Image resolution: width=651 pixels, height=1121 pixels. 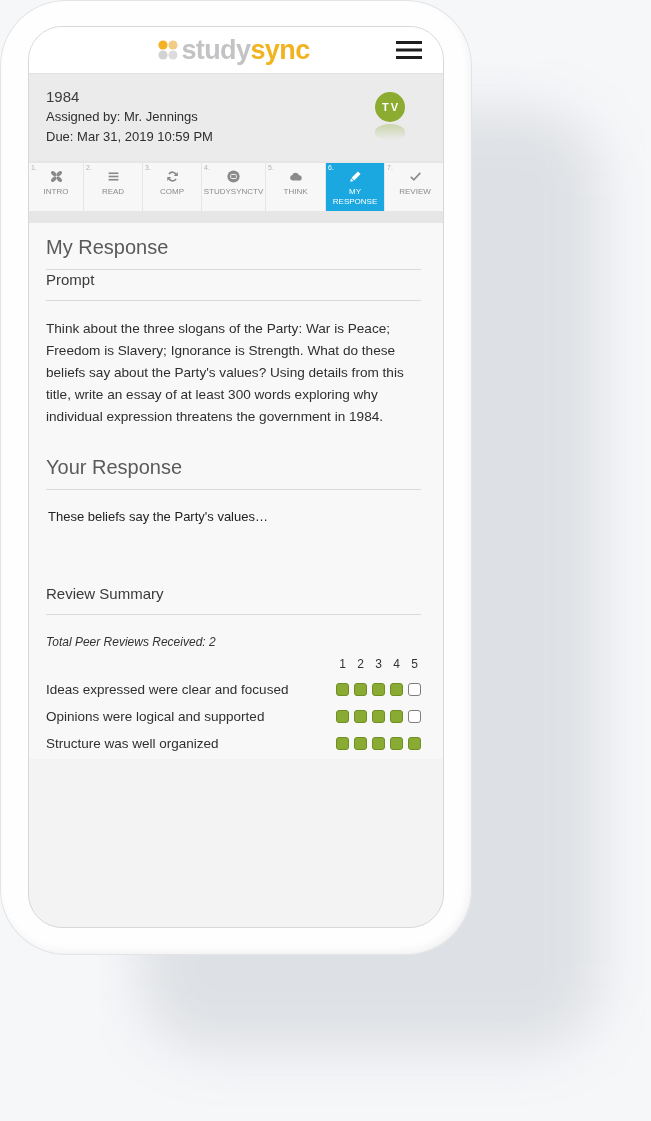 I want to click on scale-number: 2, so click(x=360, y=664).